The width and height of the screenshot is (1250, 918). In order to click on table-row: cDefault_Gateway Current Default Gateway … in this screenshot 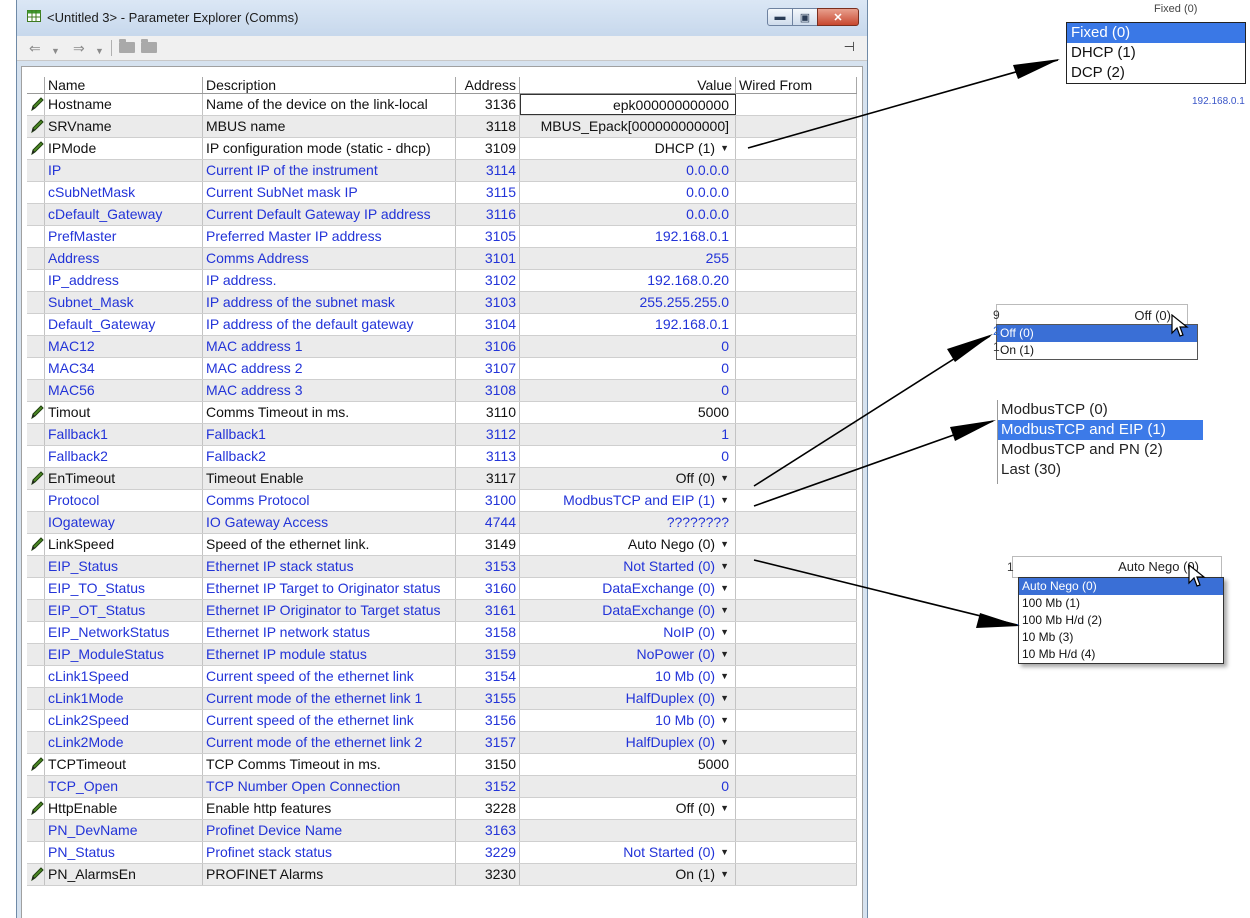, I will do `click(442, 215)`.